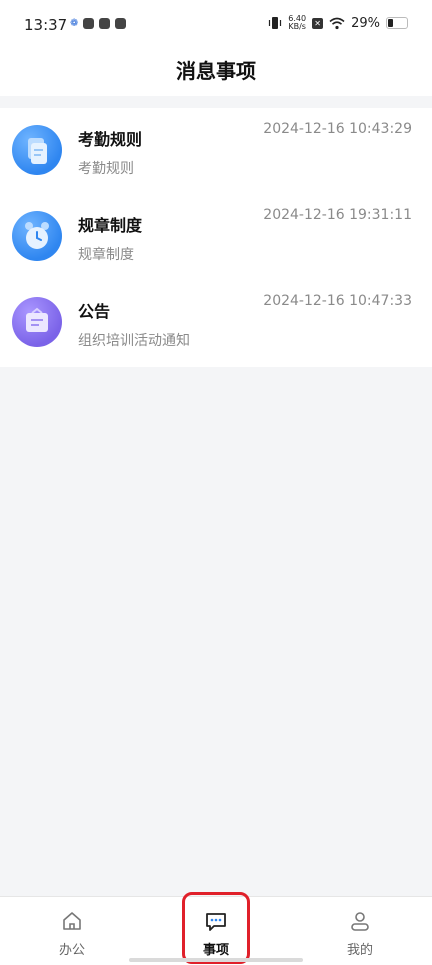 This screenshot has height=965, width=432. Describe the element at coordinates (365, 23) in the screenshot. I see `battery-percent: 29%` at that location.